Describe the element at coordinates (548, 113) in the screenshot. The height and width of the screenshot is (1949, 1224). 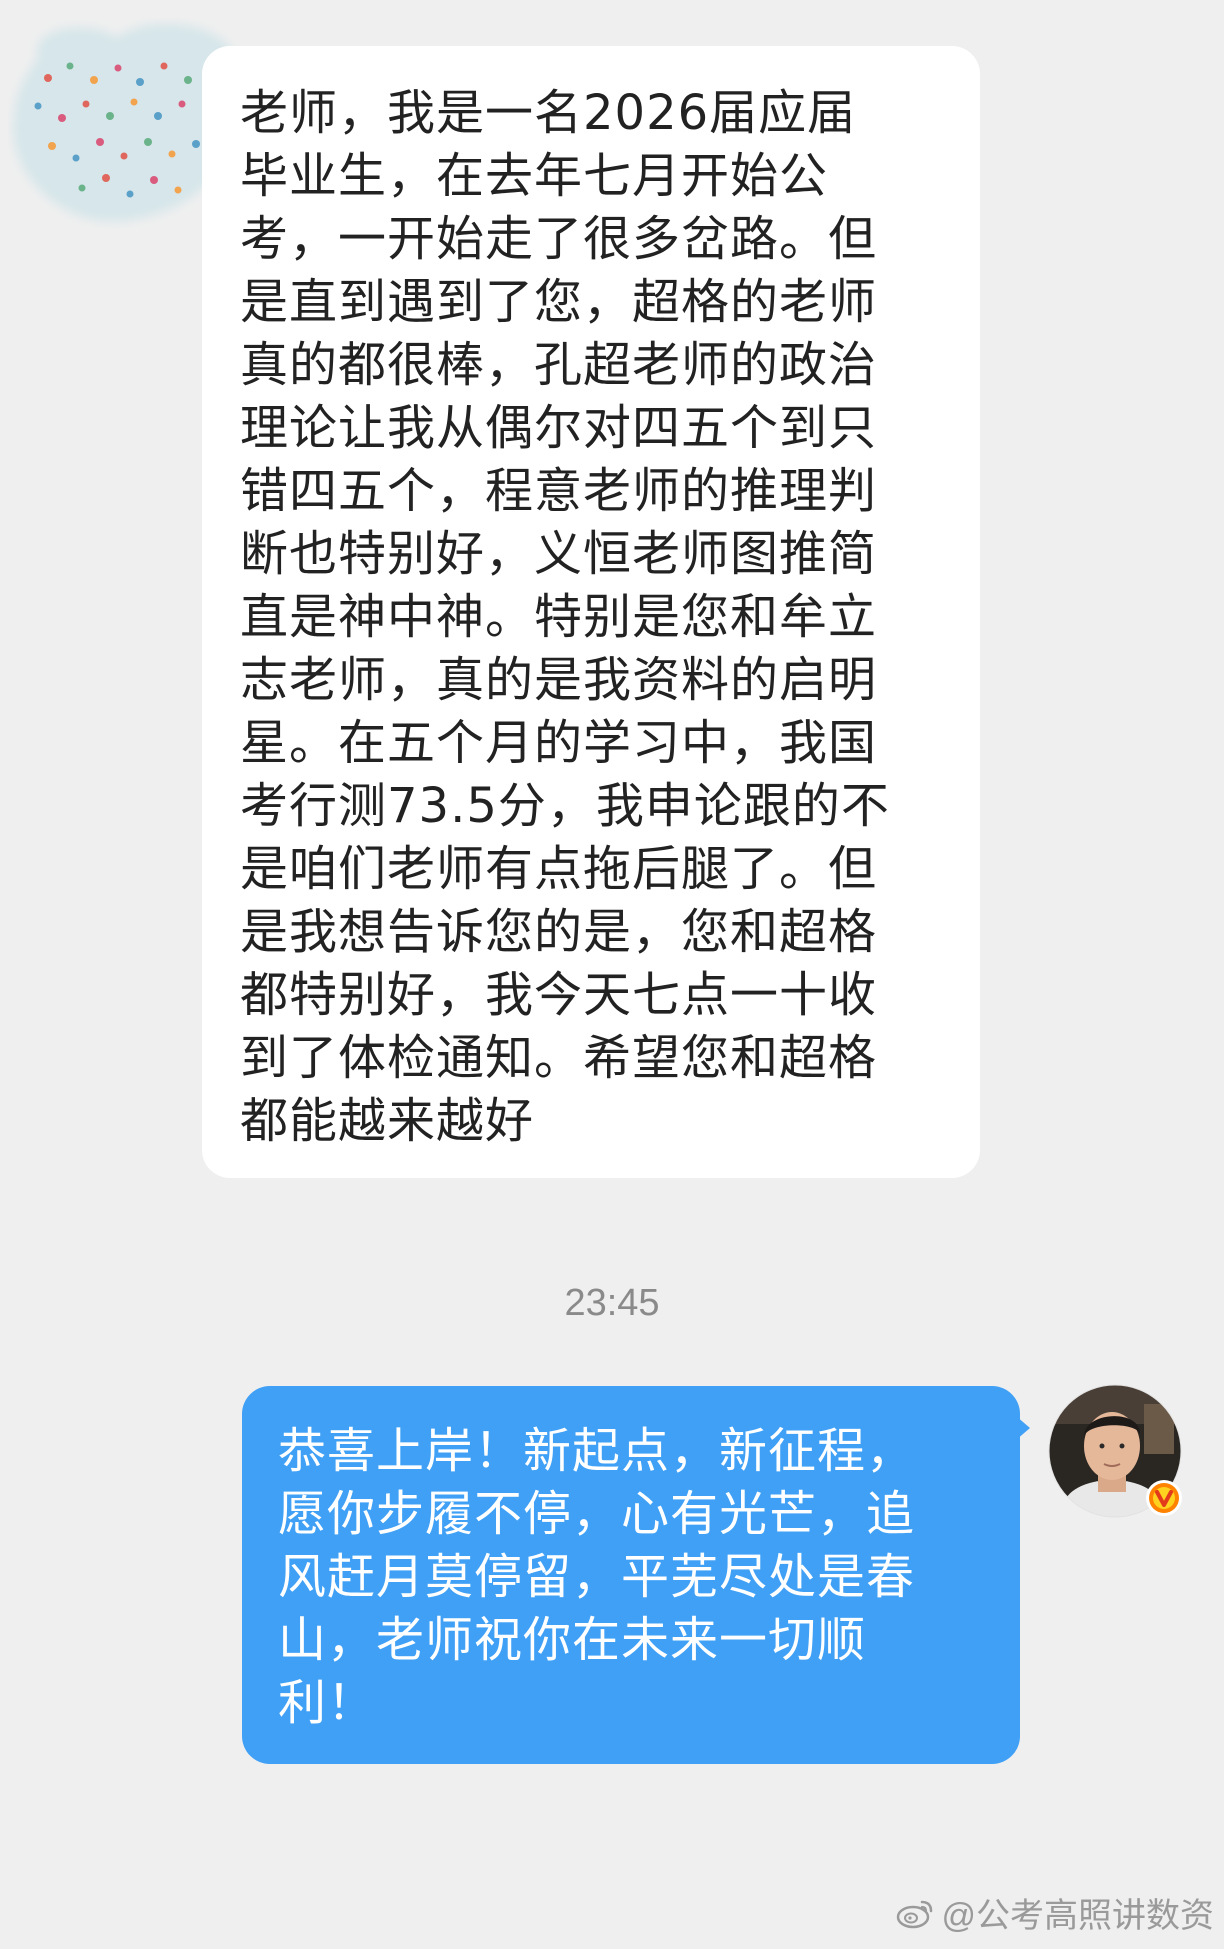
I see `message-line: 老师，我是一名2026届应届` at that location.